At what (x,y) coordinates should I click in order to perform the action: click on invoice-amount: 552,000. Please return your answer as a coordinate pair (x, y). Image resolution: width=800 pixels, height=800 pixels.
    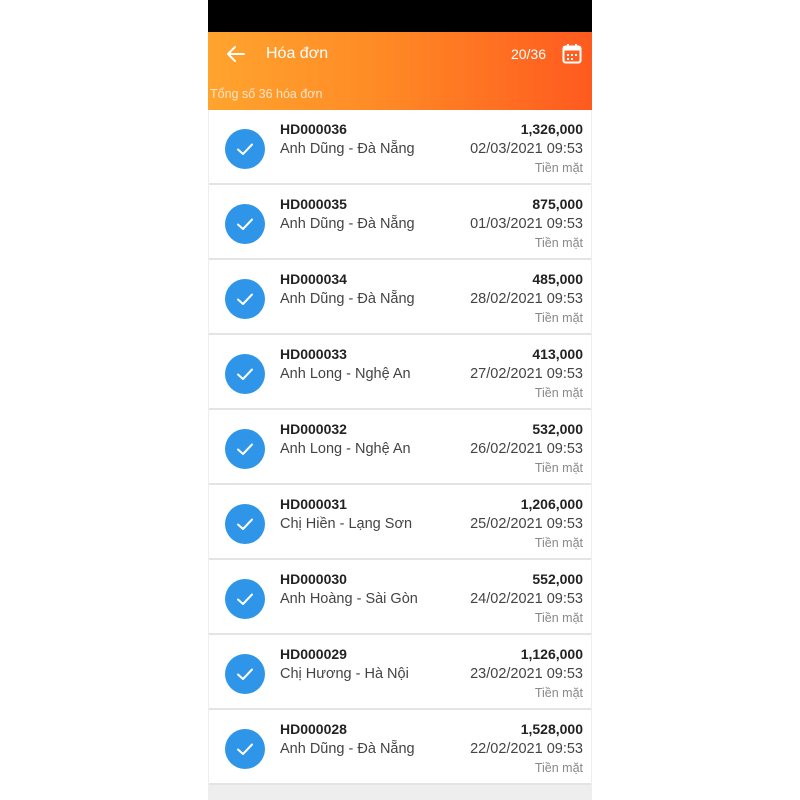
    Looking at the image, I should click on (557, 579).